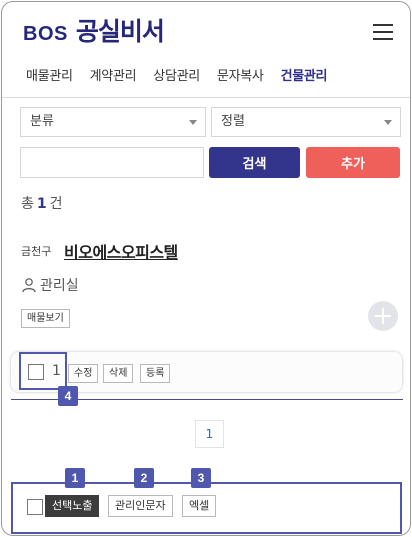 Image resolution: width=412 pixels, height=537 pixels. What do you see at coordinates (112, 162) in the screenshot?
I see `search-input` at bounding box center [112, 162].